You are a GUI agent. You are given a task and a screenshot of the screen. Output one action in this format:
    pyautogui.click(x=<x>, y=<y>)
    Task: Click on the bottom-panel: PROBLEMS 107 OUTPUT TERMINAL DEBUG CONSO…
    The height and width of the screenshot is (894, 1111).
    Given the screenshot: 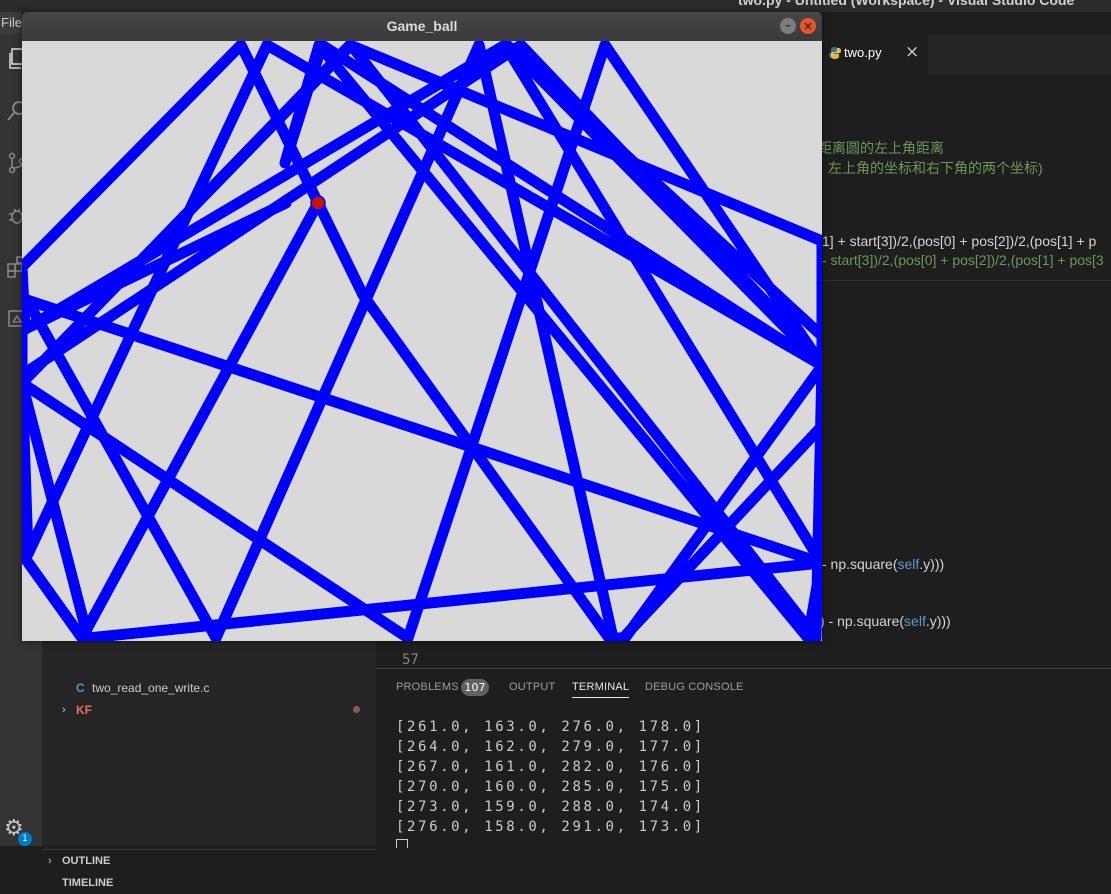 What is the action you would take?
    pyautogui.click(x=743, y=758)
    